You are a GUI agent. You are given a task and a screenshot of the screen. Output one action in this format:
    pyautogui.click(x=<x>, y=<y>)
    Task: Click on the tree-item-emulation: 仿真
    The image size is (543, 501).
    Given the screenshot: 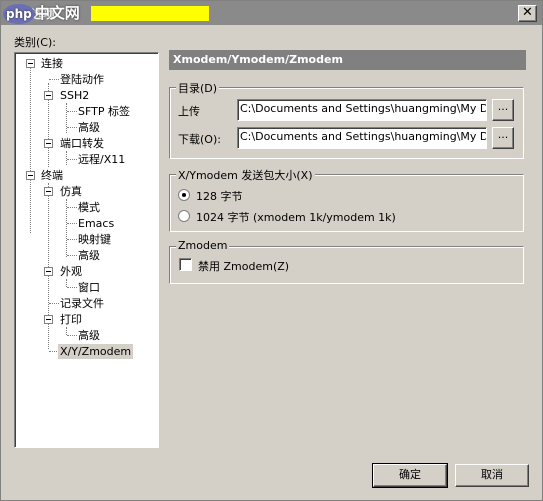 What is the action you would take?
    pyautogui.click(x=71, y=191)
    